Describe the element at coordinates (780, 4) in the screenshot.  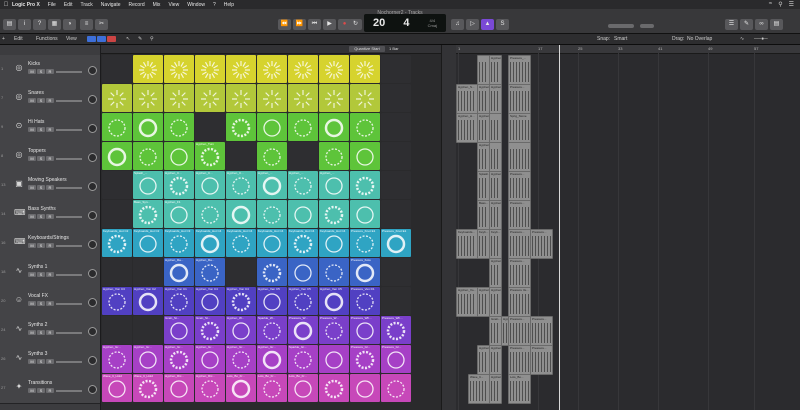
I see `spotlight-icon: ⚲` at that location.